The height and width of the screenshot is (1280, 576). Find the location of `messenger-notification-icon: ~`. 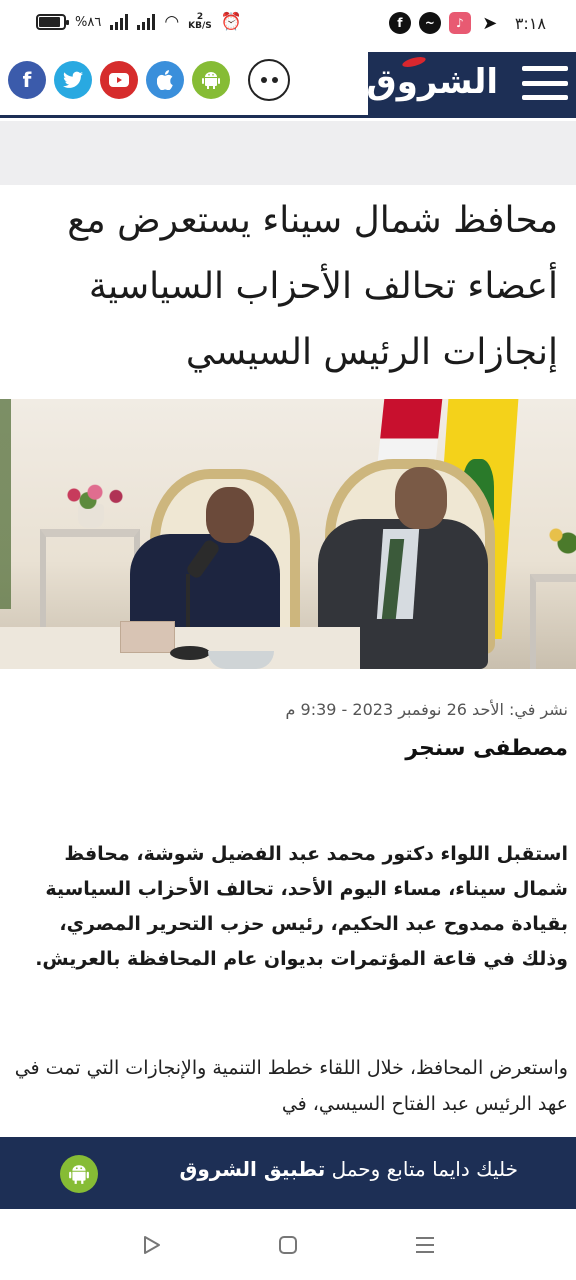

messenger-notification-icon: ~ is located at coordinates (429, 23).